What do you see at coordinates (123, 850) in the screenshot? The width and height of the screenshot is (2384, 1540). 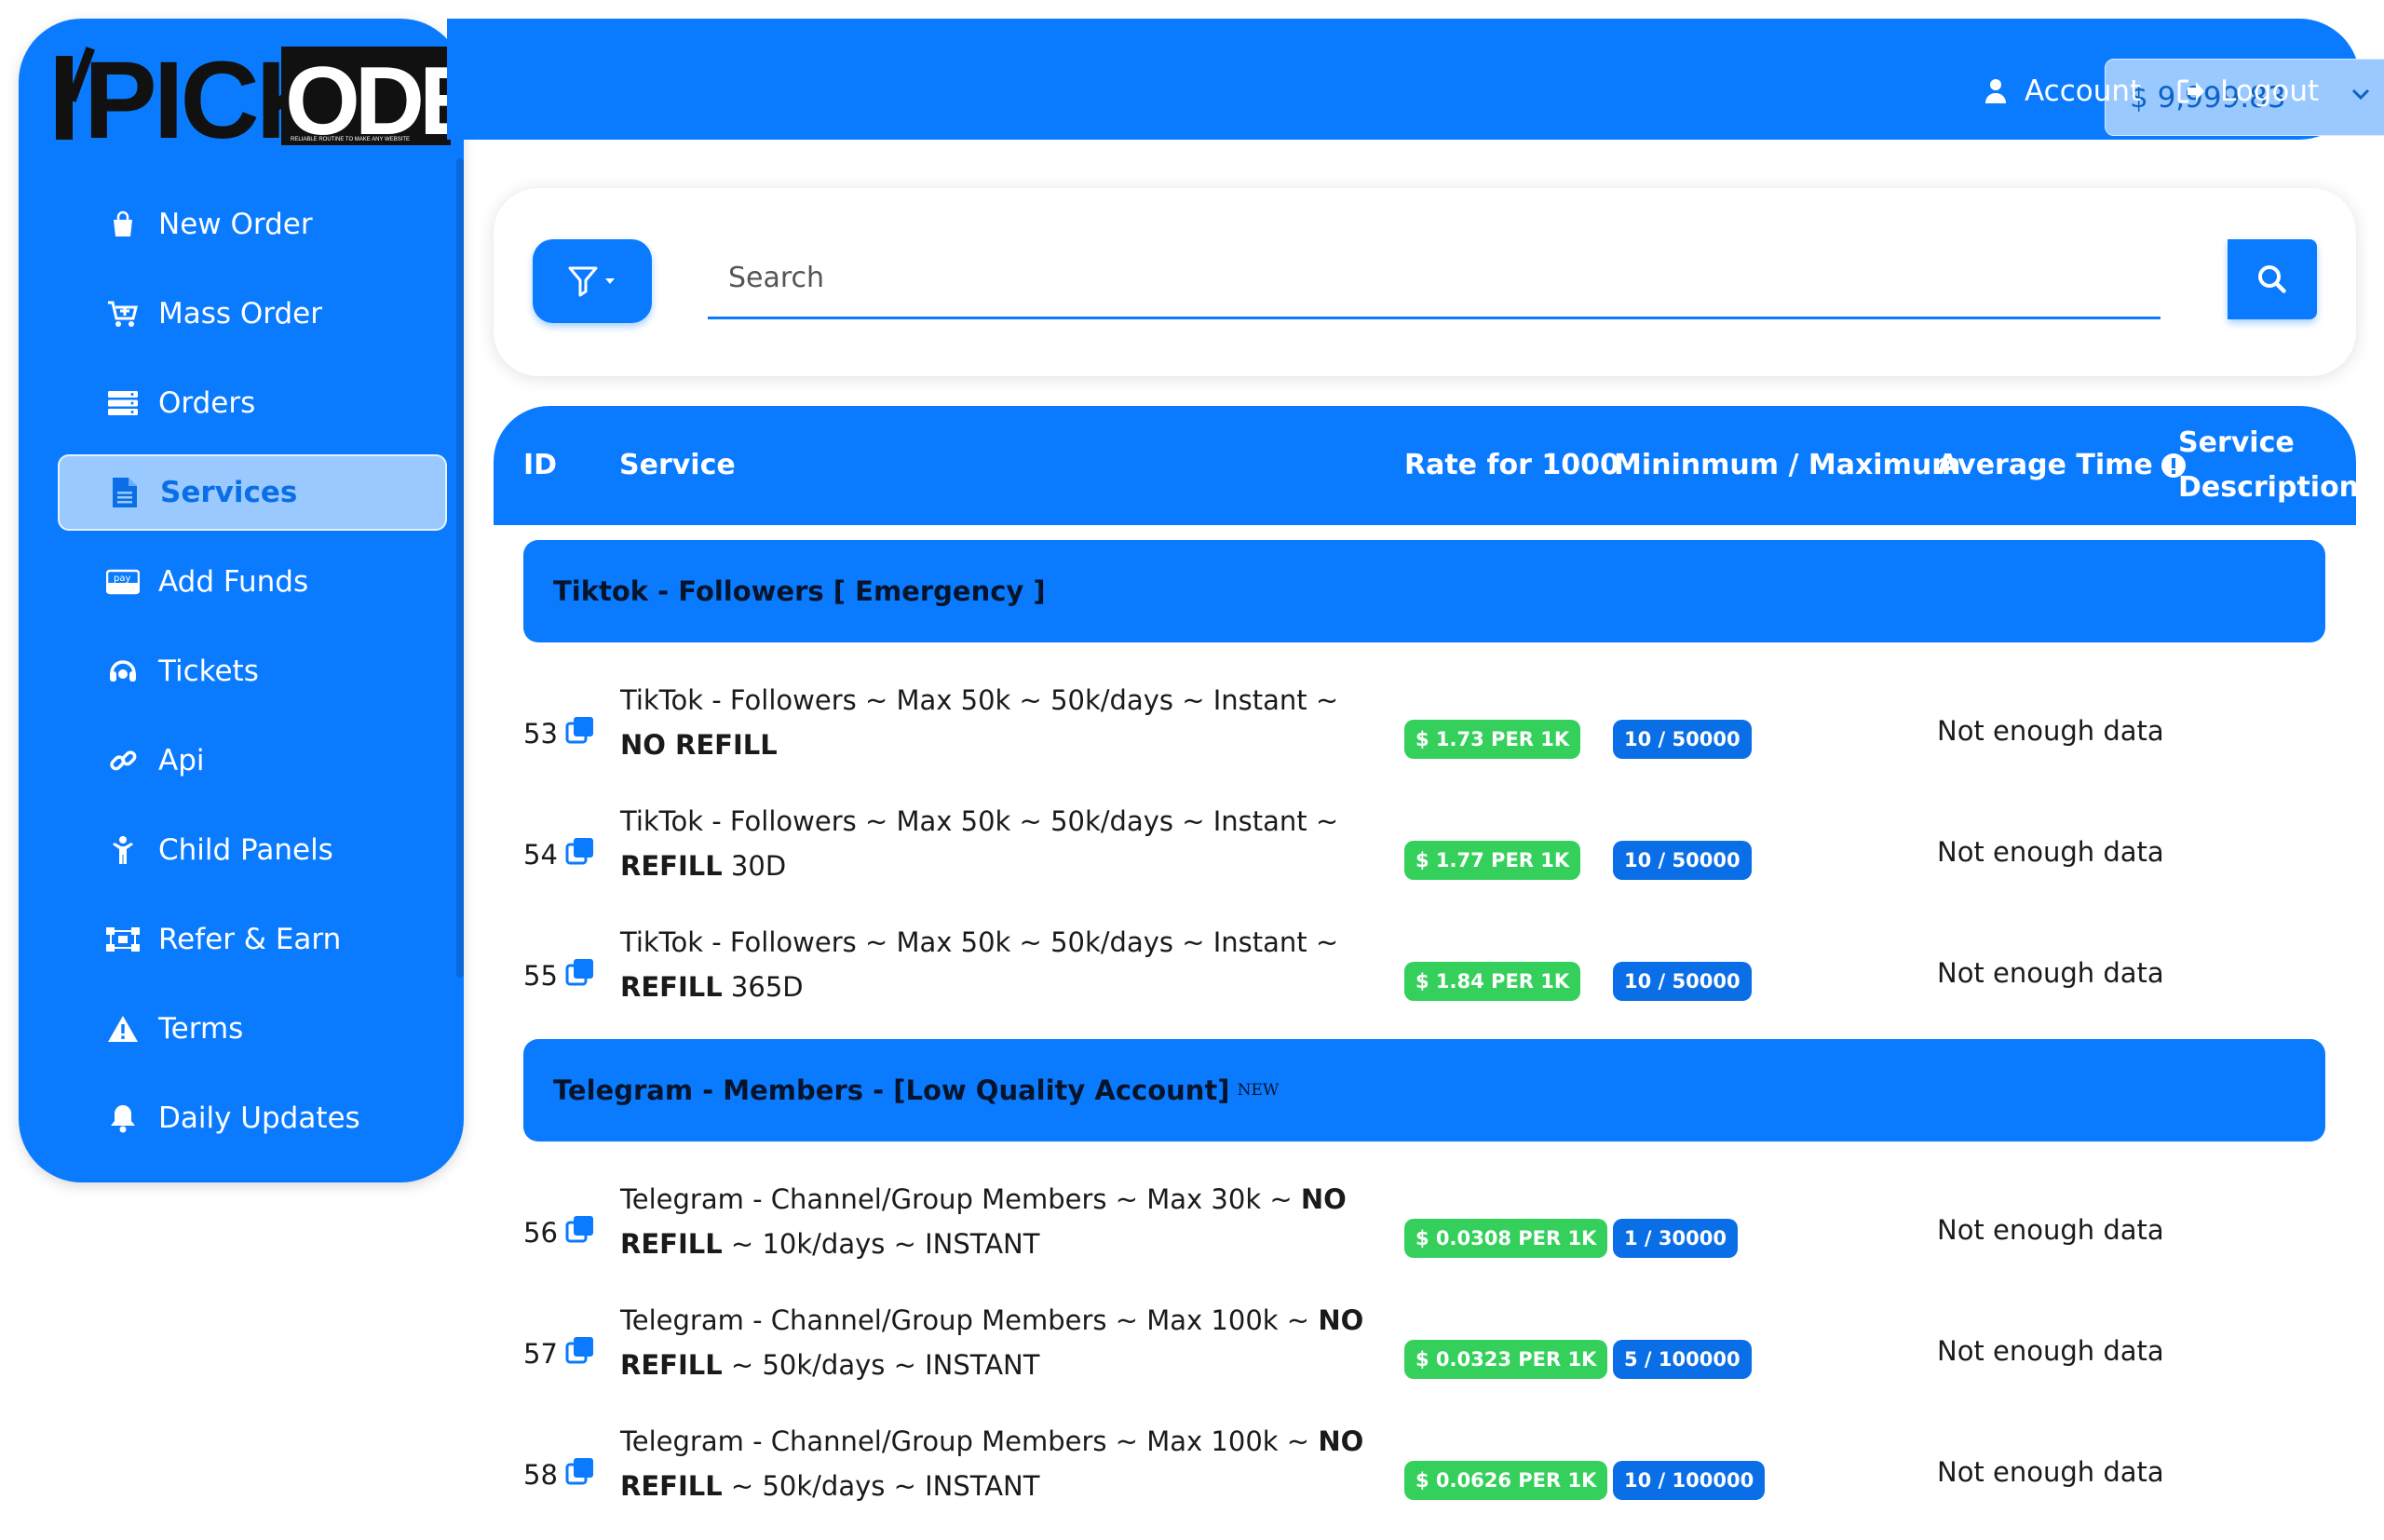 I see `child-icon` at bounding box center [123, 850].